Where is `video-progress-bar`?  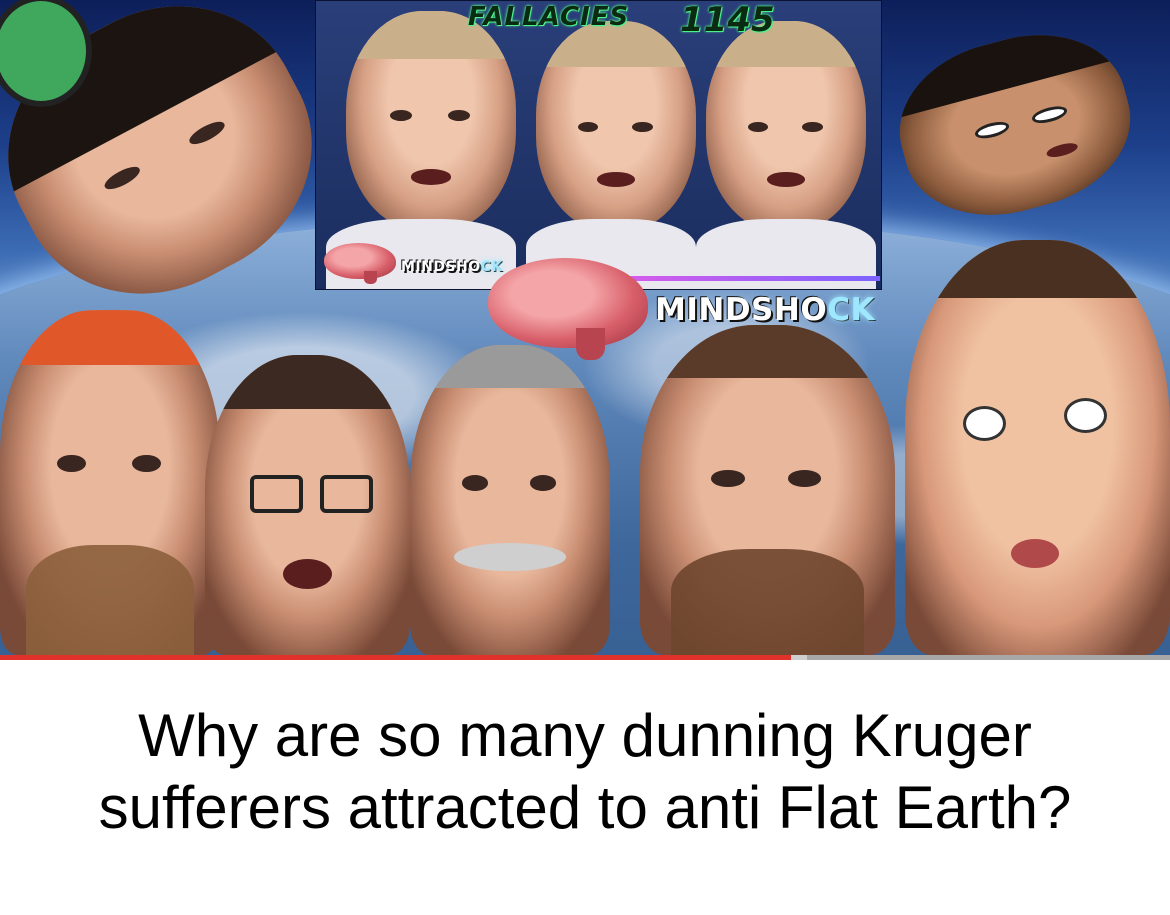
video-progress-bar is located at coordinates (585, 657).